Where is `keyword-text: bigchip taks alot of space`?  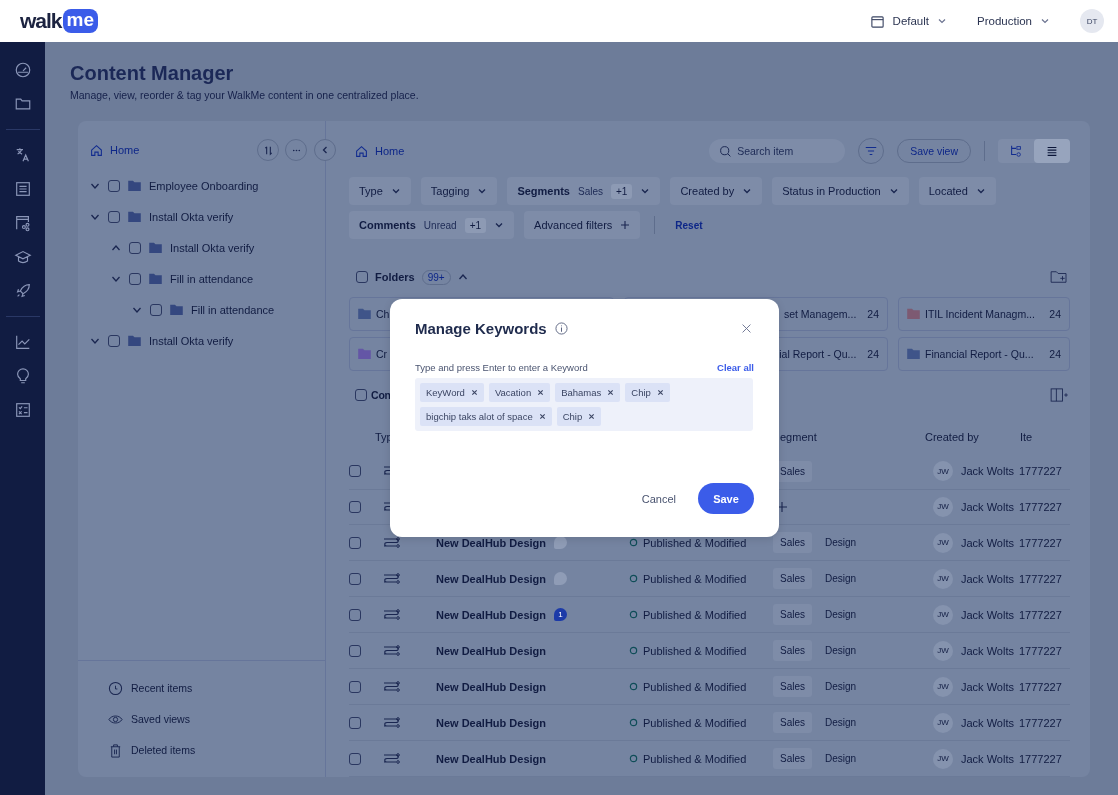 keyword-text: bigchip taks alot of space is located at coordinates (479, 416).